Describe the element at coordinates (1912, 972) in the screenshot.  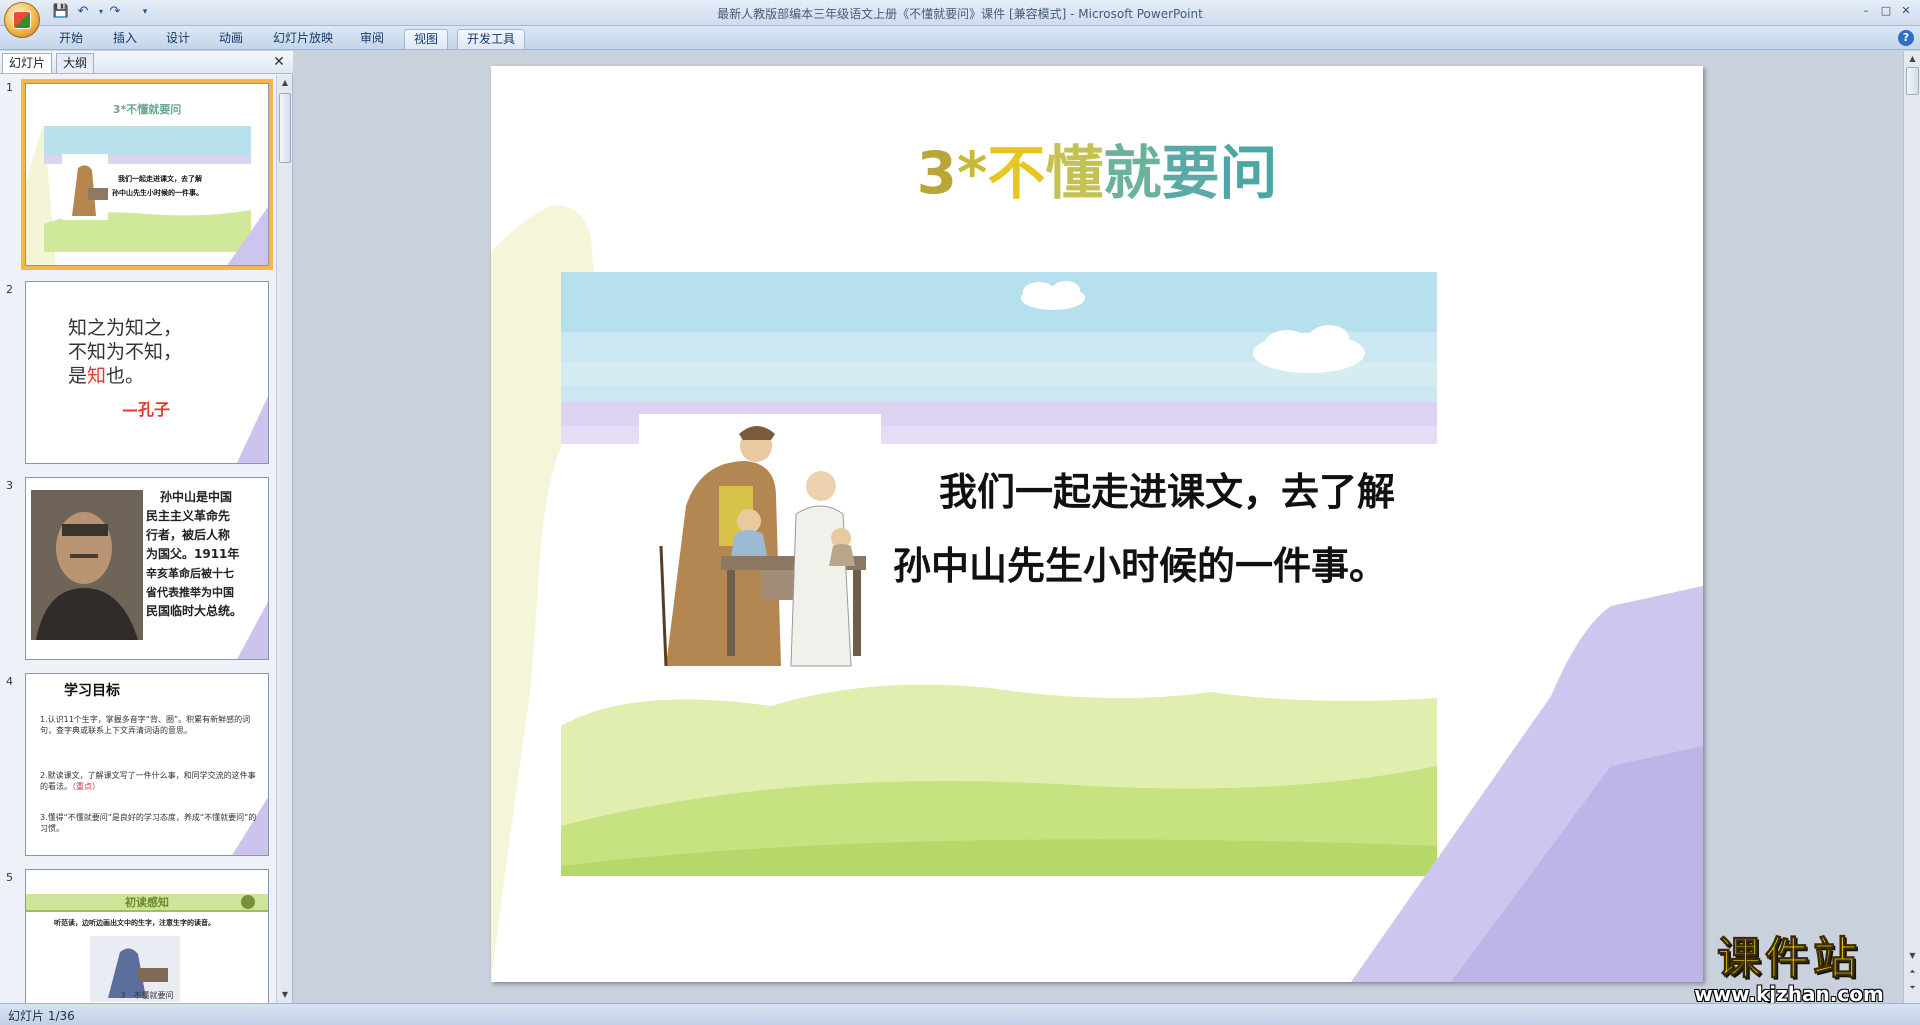
I see `previous-slide-icon: ⏶` at that location.